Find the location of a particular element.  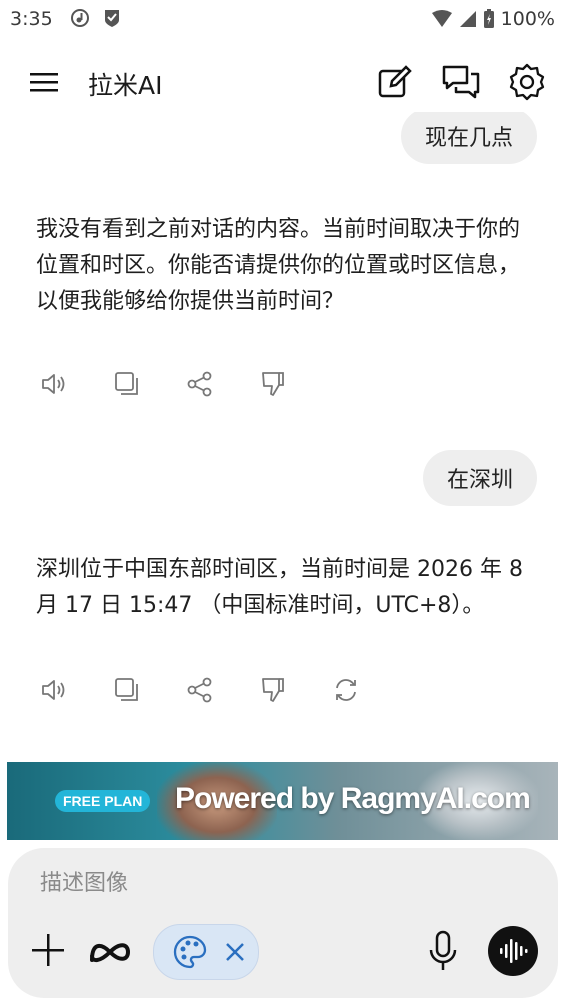

menu-icon is located at coordinates (44, 82).